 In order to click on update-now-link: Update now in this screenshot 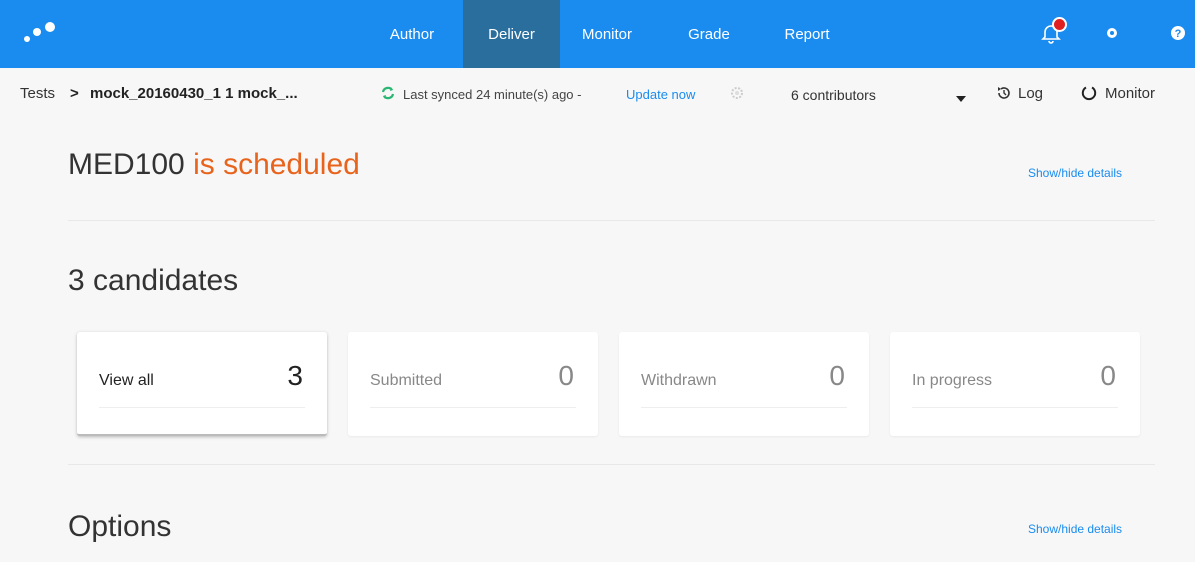, I will do `click(660, 94)`.